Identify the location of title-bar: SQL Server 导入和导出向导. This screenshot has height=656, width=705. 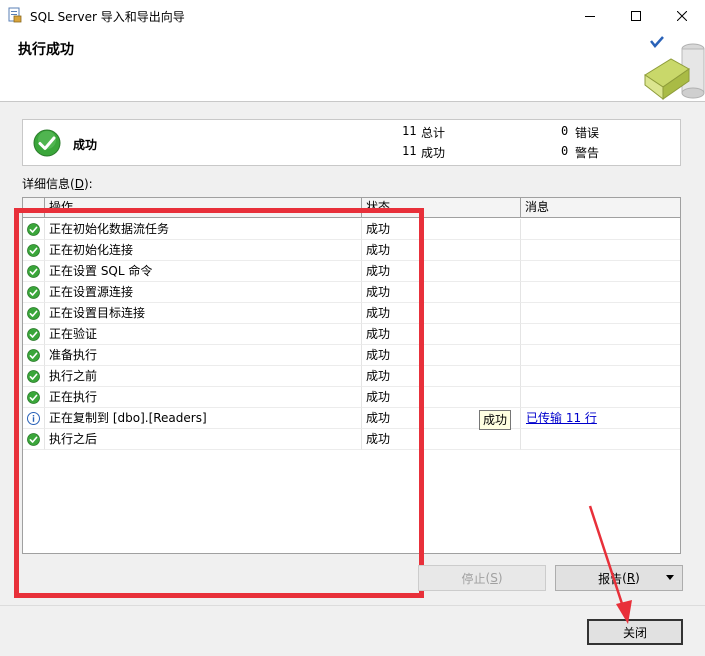
(352, 15).